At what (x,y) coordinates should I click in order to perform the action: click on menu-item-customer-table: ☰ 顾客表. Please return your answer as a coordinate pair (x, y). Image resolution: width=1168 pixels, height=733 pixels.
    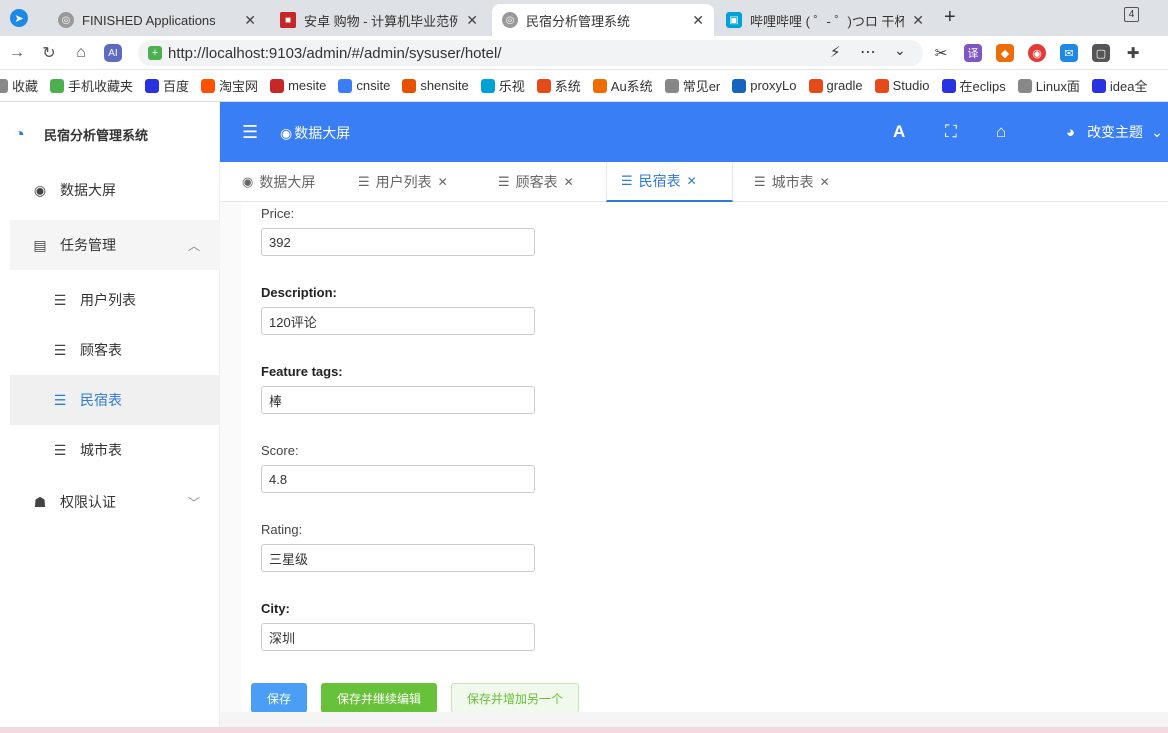
    Looking at the image, I should click on (115, 350).